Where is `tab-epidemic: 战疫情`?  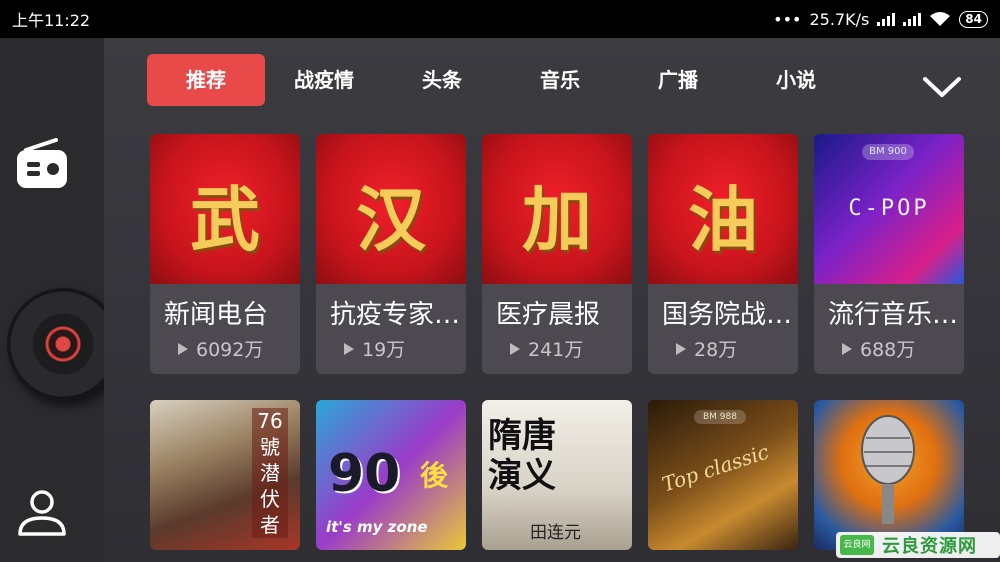 tab-epidemic: 战疫情 is located at coordinates (324, 80).